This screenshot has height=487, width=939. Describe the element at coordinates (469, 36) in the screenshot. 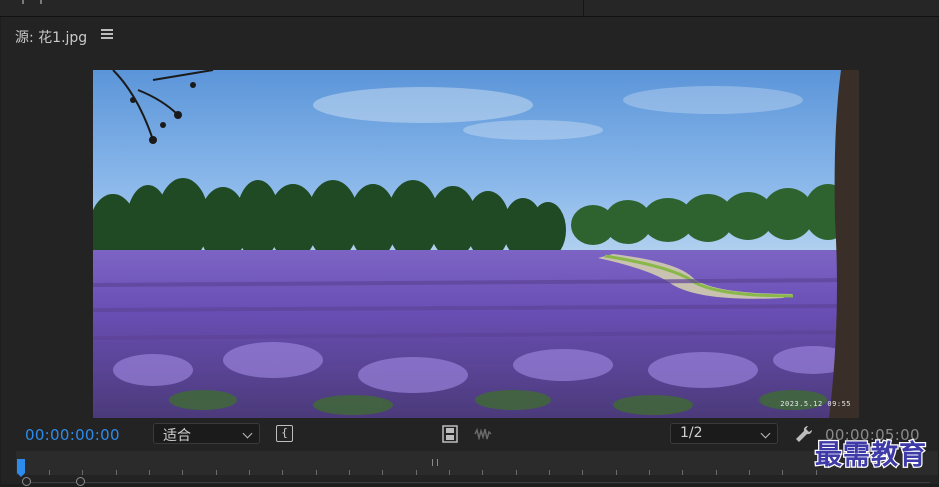

I see `panel-header: 源: 花1.jpg` at that location.